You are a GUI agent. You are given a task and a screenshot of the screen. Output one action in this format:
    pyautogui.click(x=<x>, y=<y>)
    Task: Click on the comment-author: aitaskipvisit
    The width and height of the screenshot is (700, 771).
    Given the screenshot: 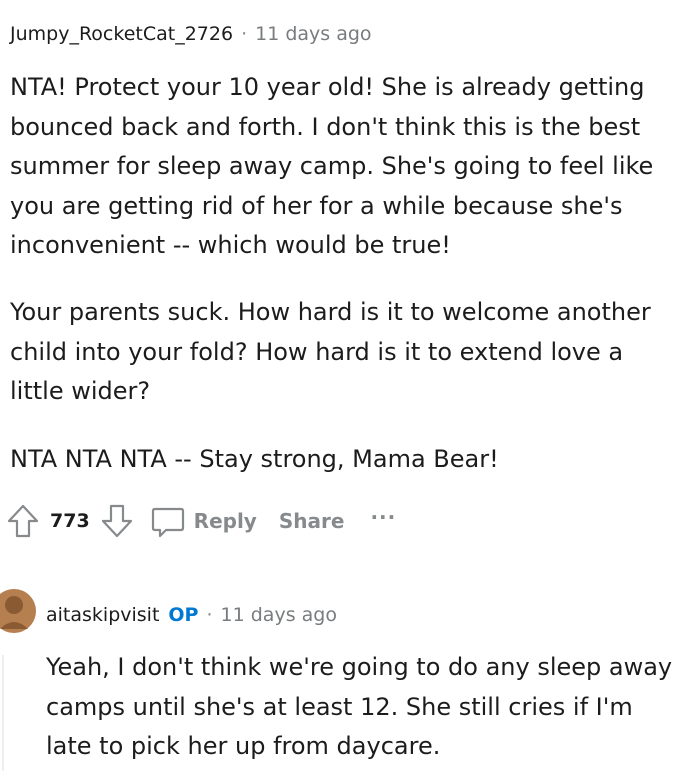 What is the action you would take?
    pyautogui.click(x=102, y=615)
    